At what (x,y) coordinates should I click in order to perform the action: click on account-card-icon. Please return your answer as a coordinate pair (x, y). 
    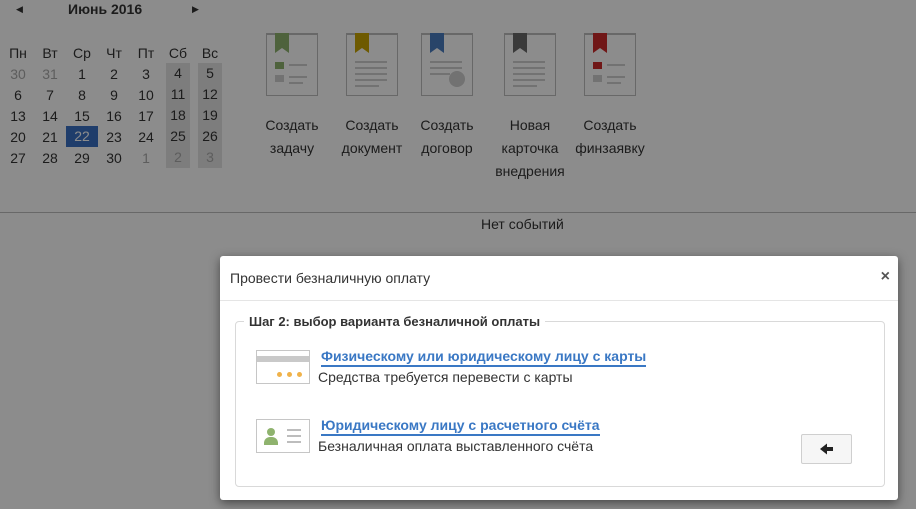
    Looking at the image, I should click on (283, 436).